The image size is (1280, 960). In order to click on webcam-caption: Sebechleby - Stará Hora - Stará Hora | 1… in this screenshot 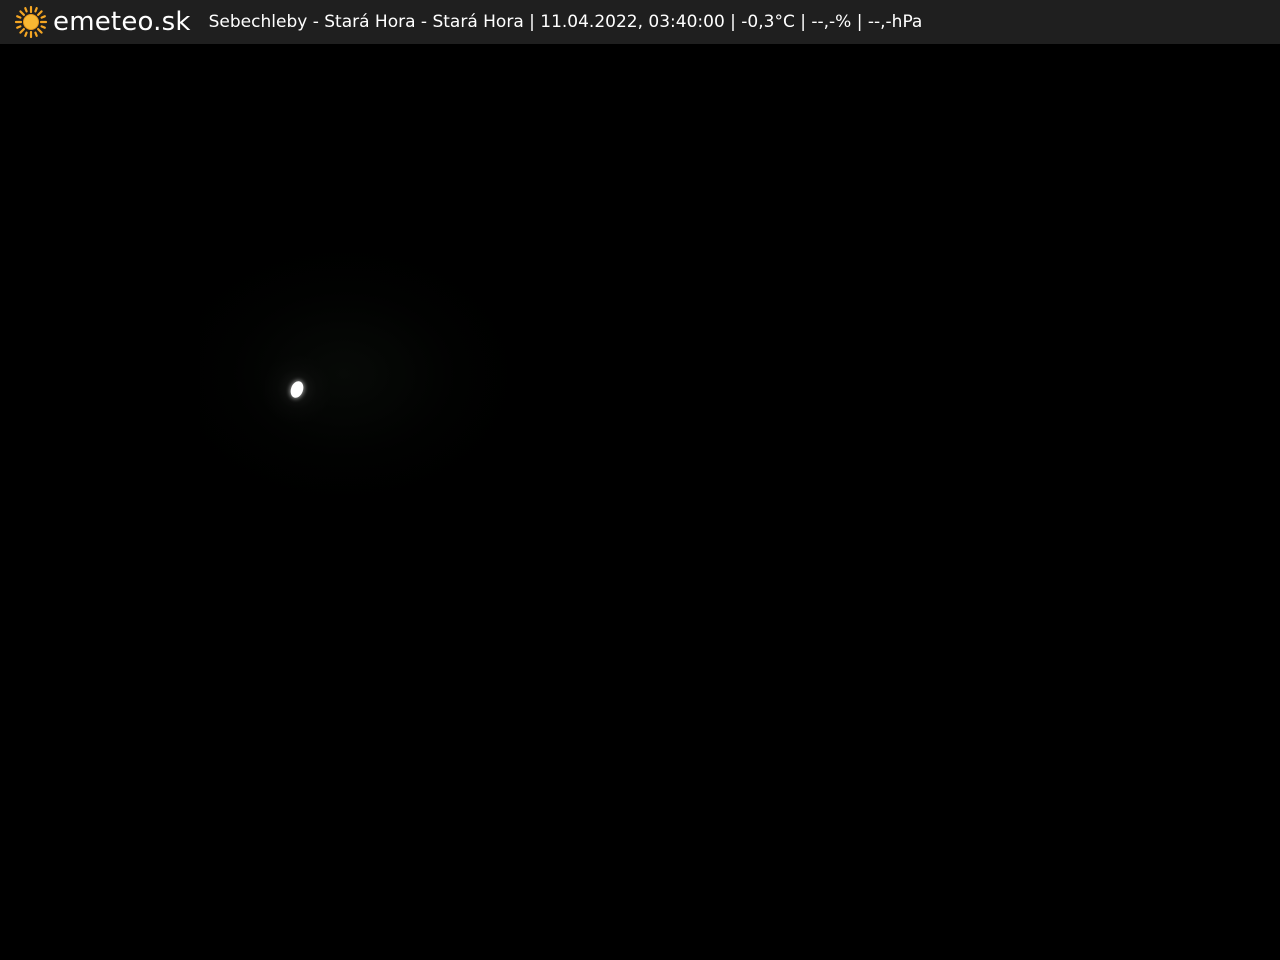, I will do `click(565, 22)`.